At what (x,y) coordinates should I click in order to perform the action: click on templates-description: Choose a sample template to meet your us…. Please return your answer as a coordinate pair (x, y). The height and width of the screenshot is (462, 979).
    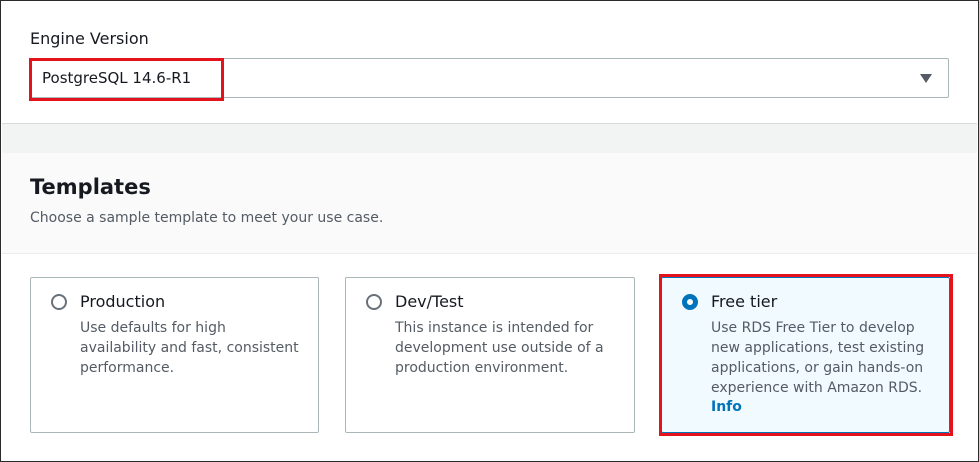
    Looking at the image, I should click on (207, 218).